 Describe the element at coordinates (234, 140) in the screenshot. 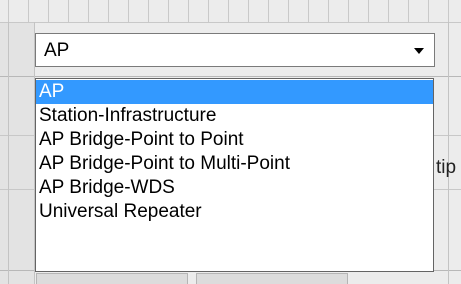

I see `mode-option-ap-bridge-point-to-point: AP Bridge-Point to Point` at that location.